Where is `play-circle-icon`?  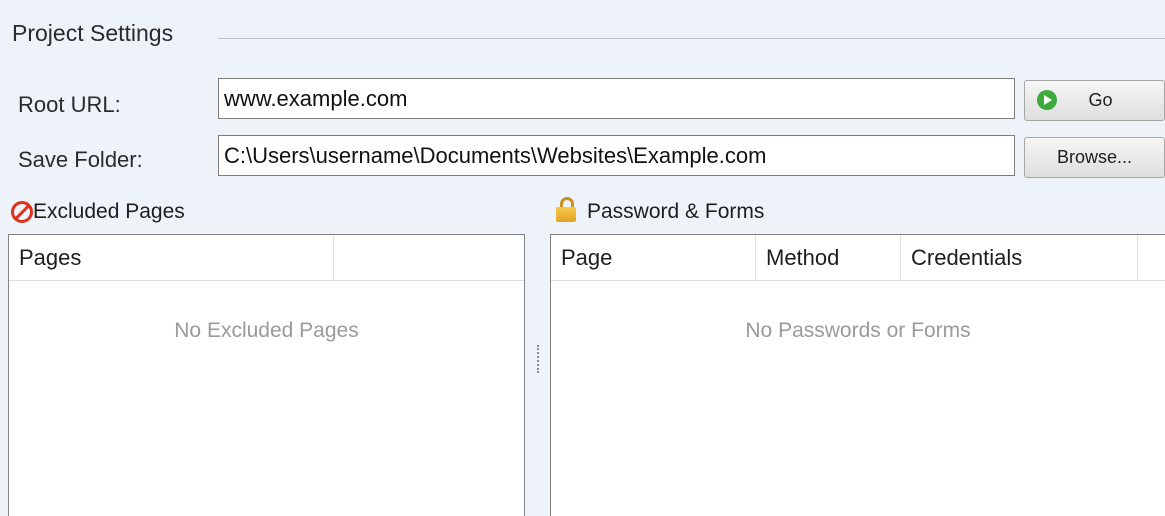 play-circle-icon is located at coordinates (1047, 100).